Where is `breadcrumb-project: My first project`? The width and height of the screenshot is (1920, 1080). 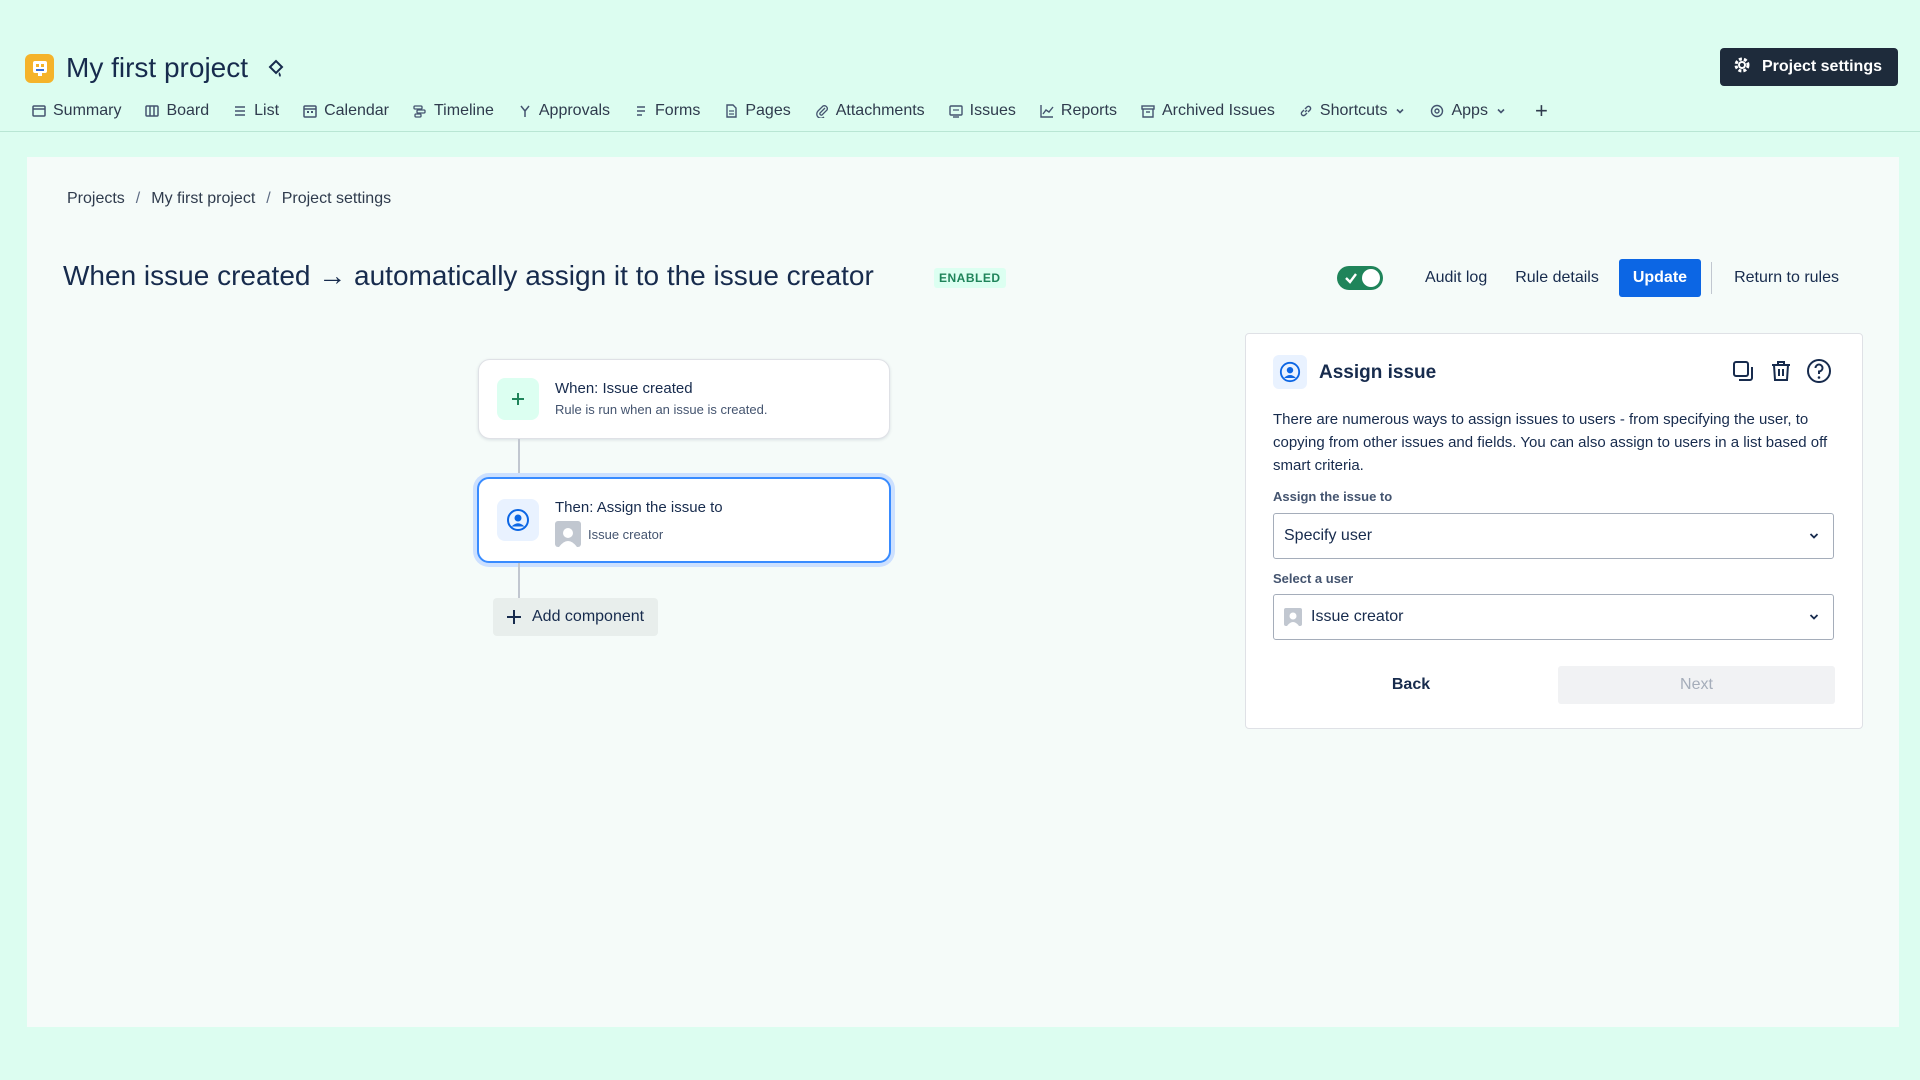
breadcrumb-project: My first project is located at coordinates (203, 199).